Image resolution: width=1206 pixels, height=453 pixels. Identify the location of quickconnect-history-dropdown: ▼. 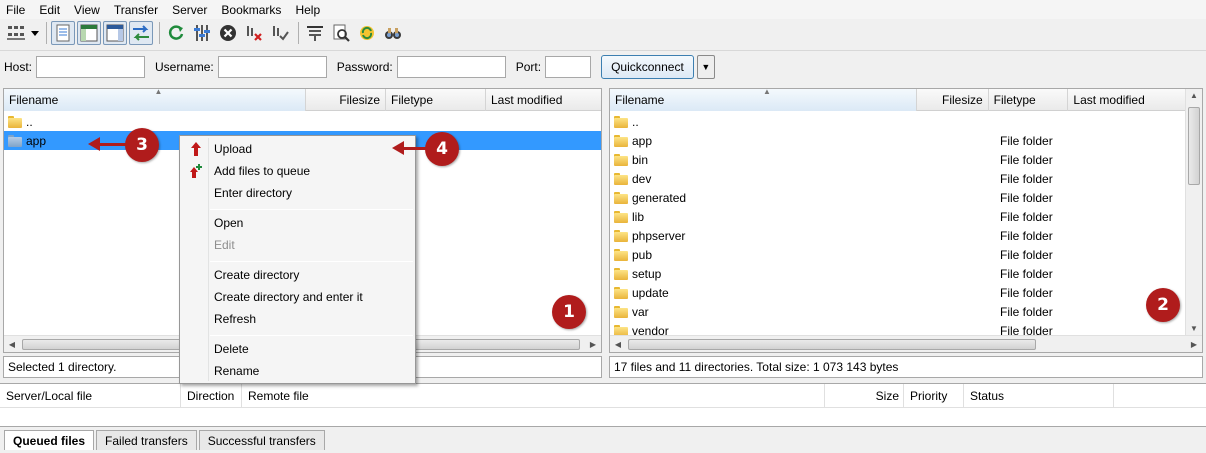
(705, 66).